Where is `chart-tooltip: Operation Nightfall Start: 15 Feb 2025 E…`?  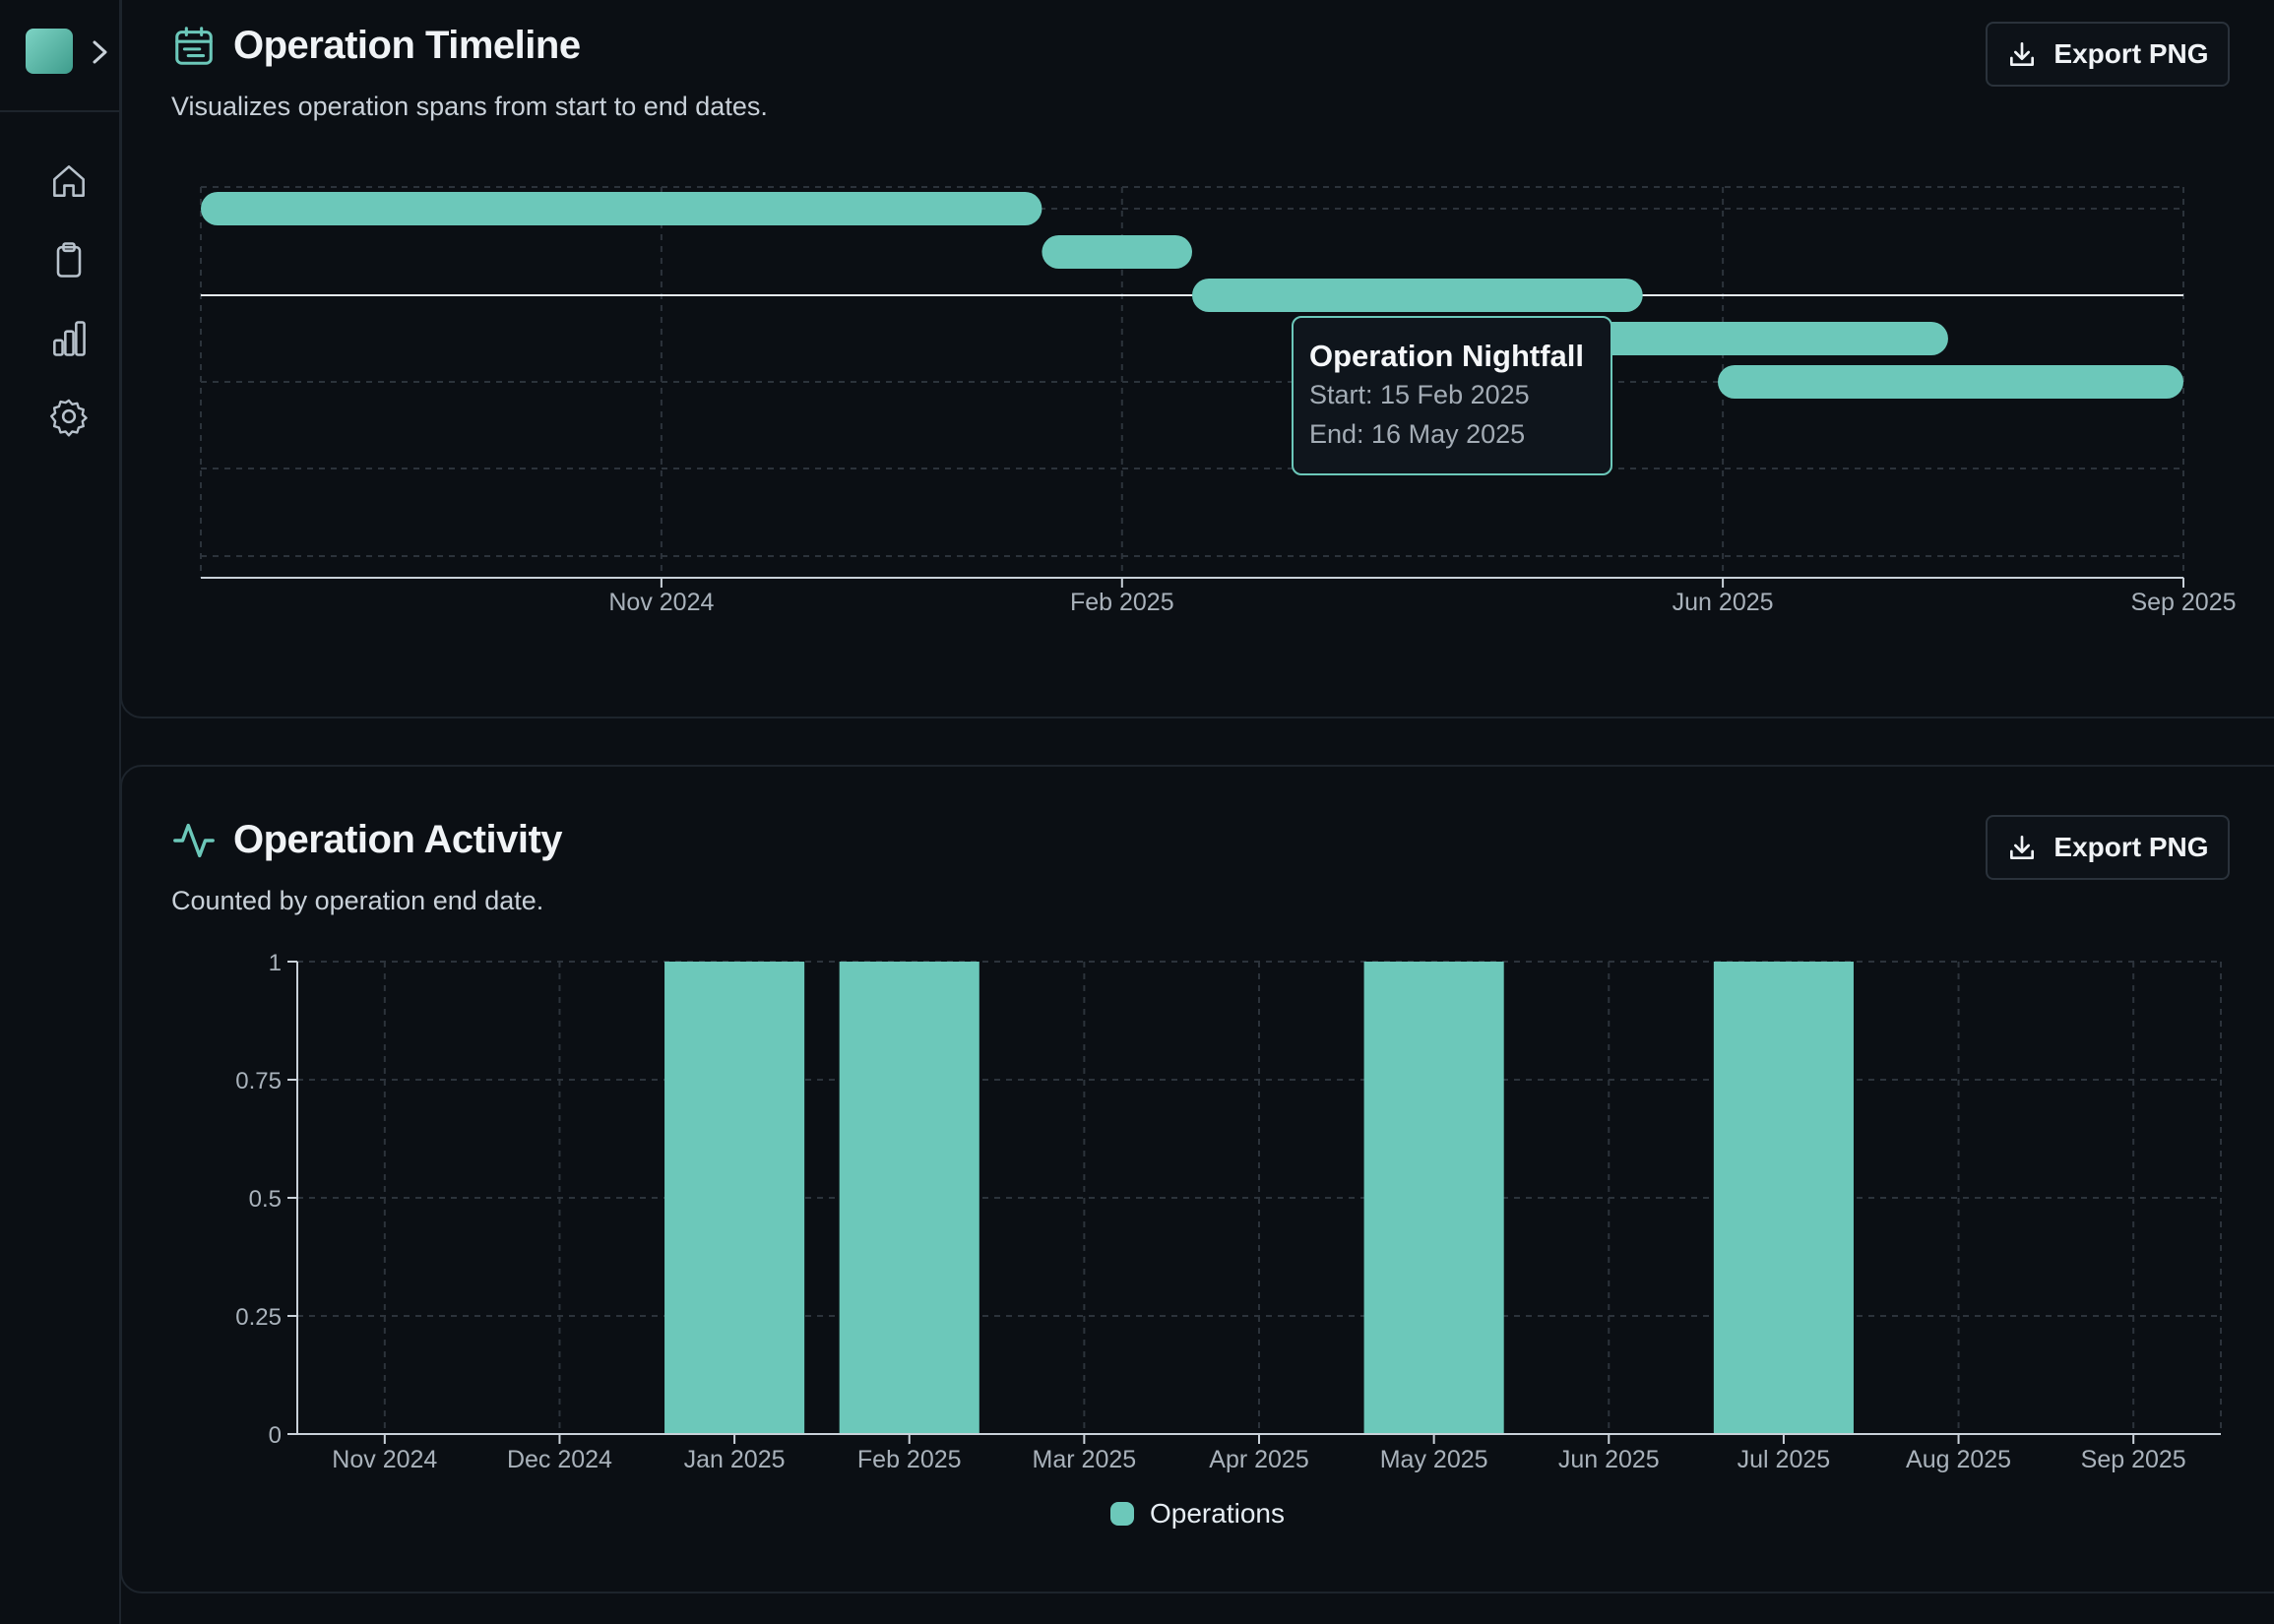
chart-tooltip: Operation Nightfall Start: 15 Feb 2025 E… is located at coordinates (1452, 395).